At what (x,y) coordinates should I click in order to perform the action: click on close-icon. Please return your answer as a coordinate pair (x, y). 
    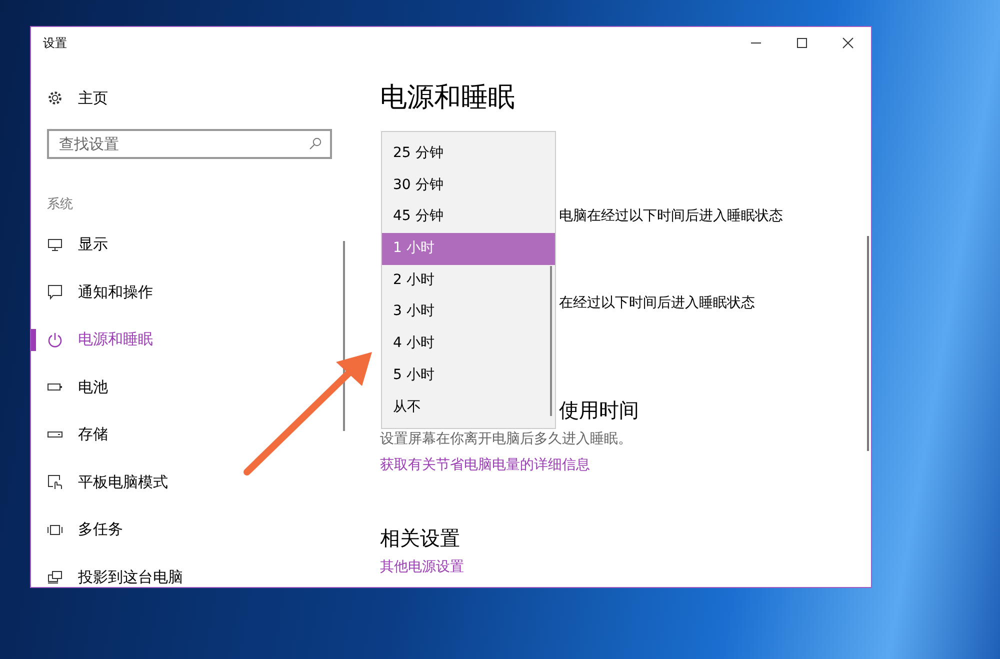
    Looking at the image, I should click on (848, 43).